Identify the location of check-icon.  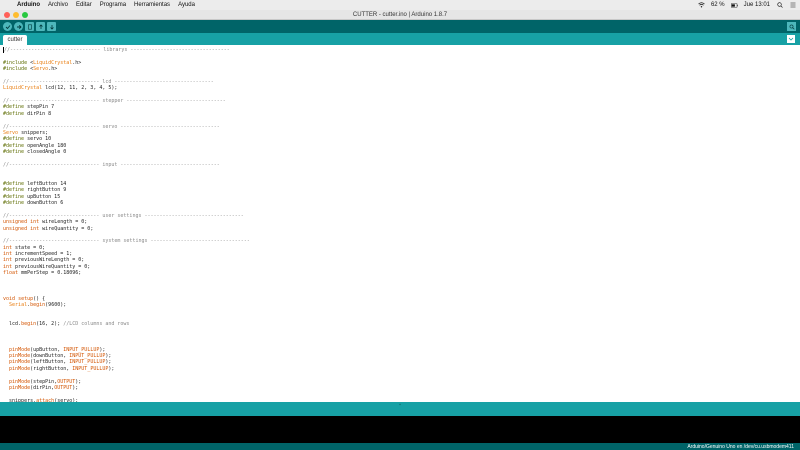
(7, 26).